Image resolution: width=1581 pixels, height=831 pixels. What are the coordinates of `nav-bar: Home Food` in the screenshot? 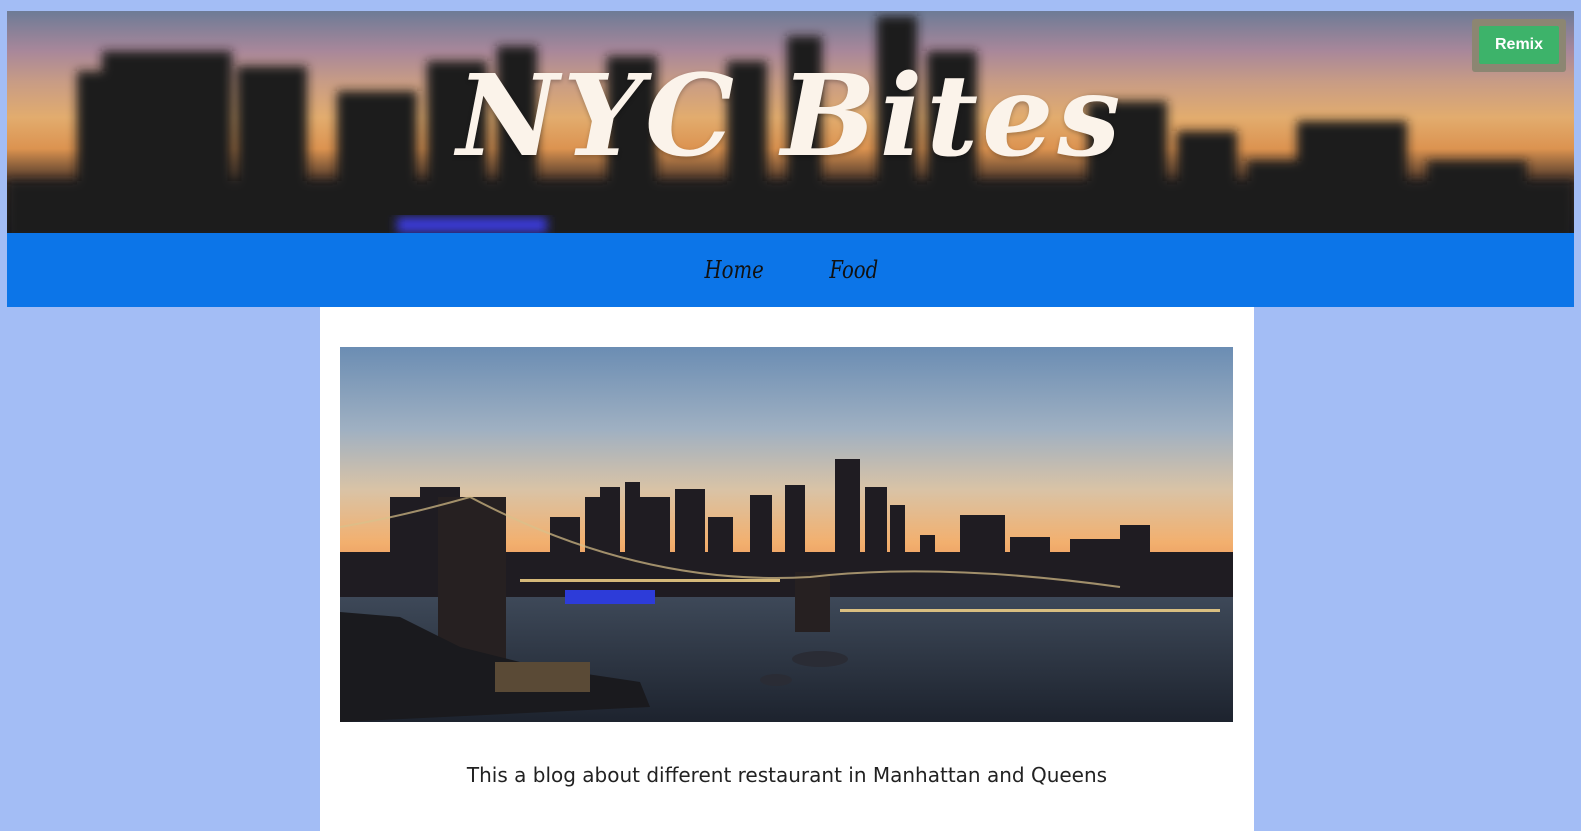 It's located at (790, 270).